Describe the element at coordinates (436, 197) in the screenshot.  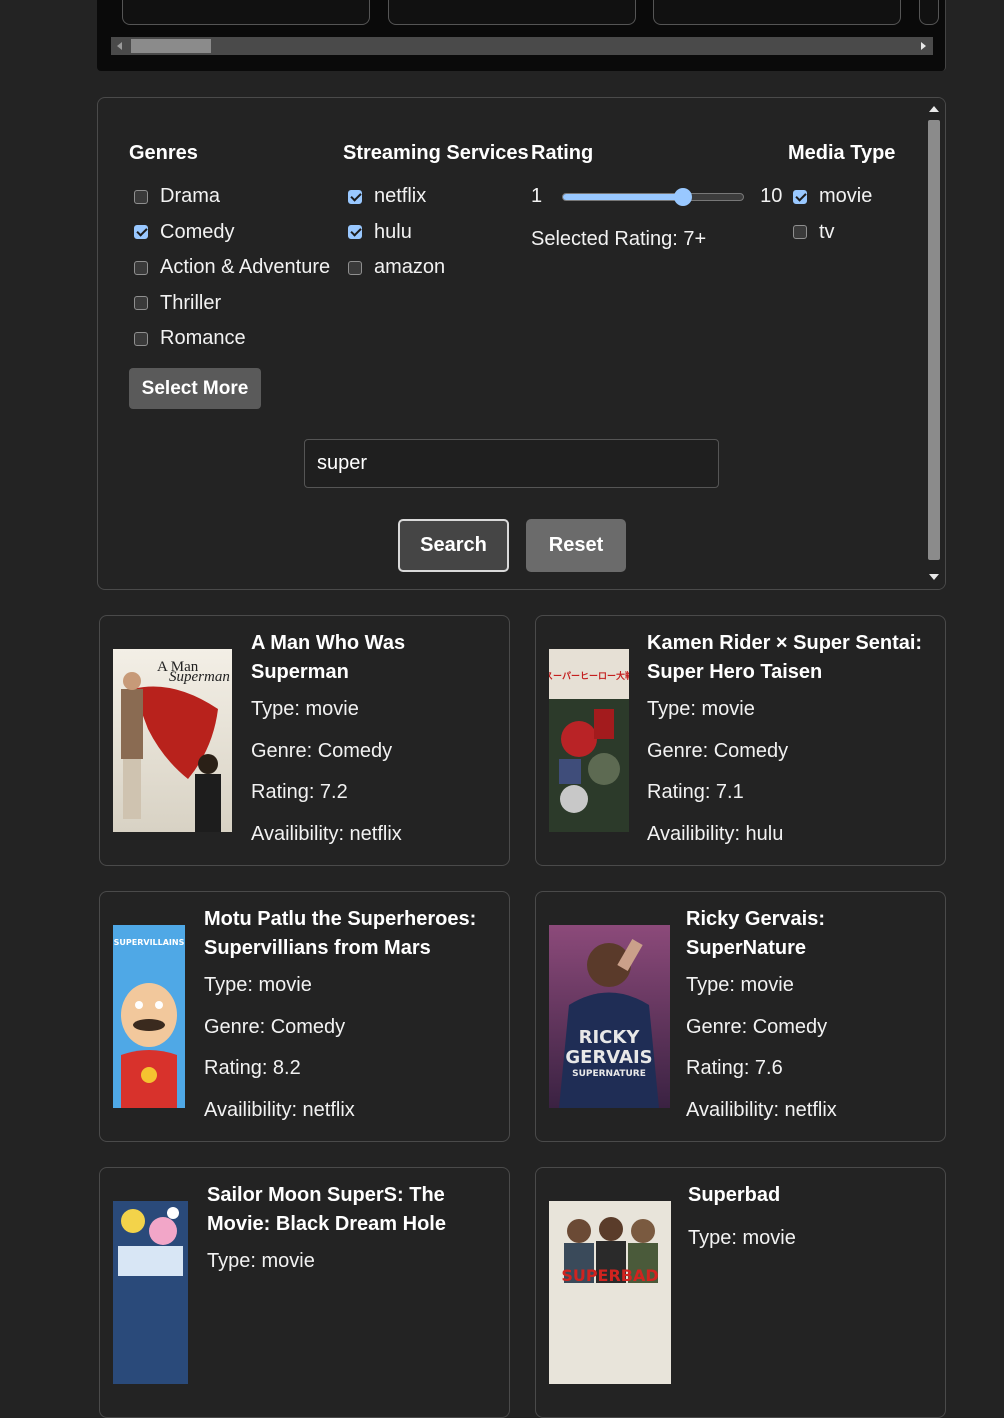
I see `service-option: netflix` at that location.